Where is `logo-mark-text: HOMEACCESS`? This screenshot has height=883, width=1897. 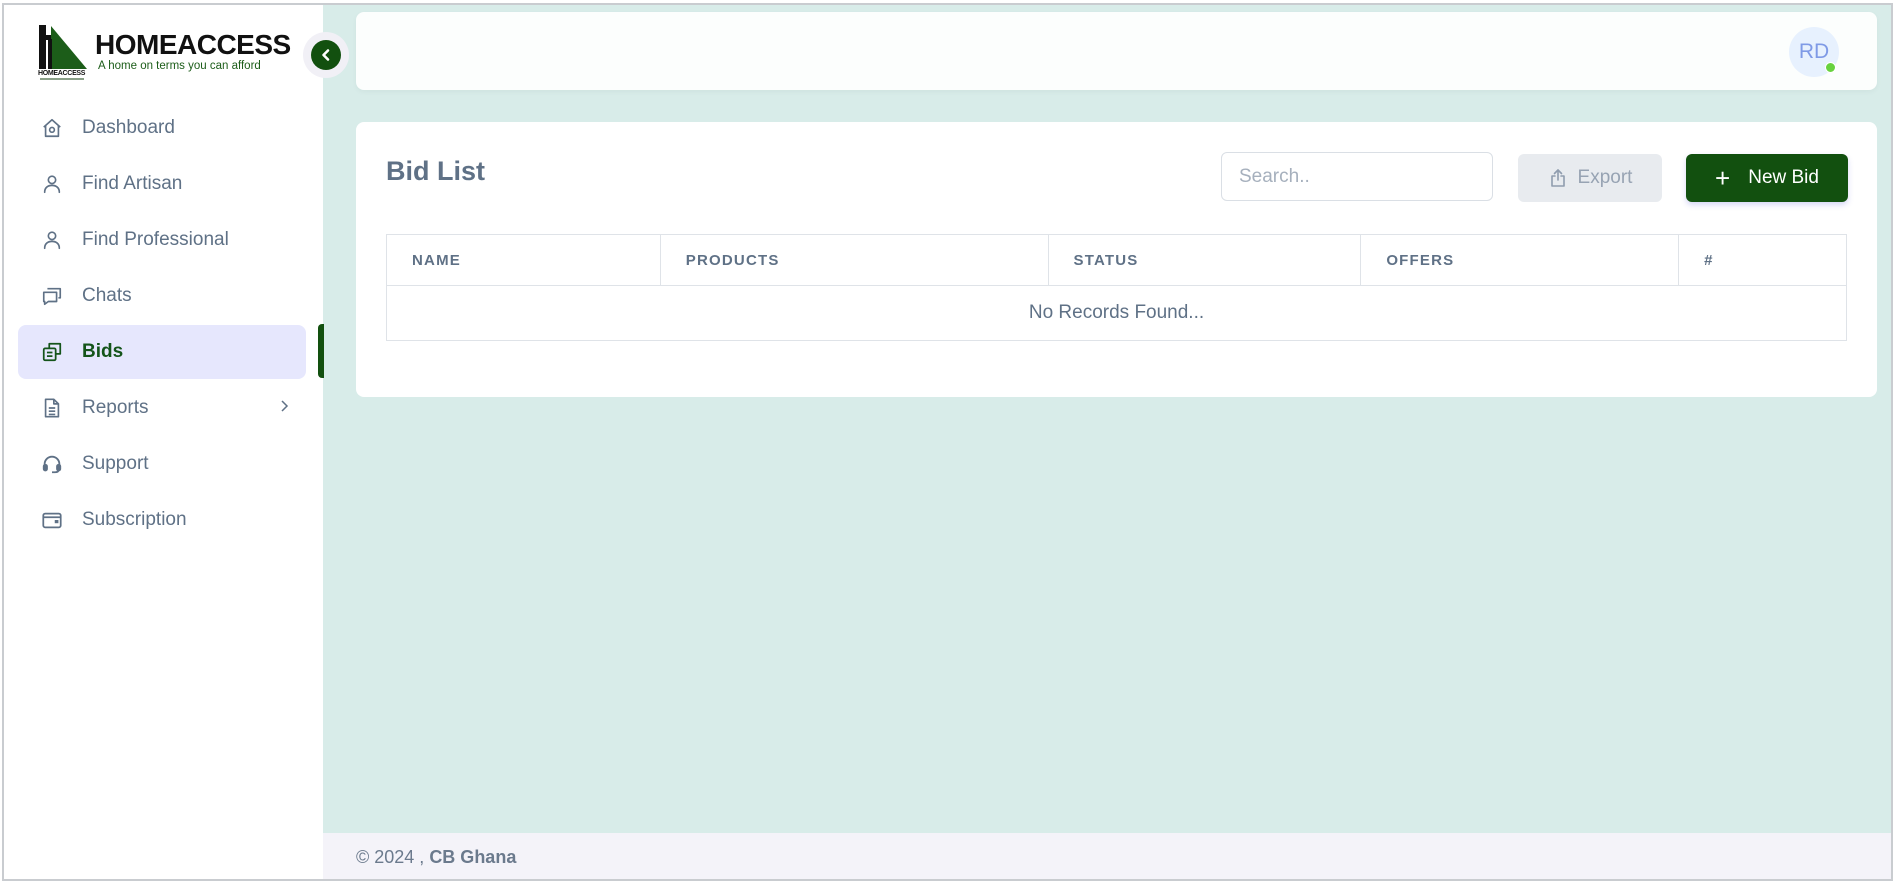
logo-mark-text: HOMEACCESS is located at coordinates (62, 73).